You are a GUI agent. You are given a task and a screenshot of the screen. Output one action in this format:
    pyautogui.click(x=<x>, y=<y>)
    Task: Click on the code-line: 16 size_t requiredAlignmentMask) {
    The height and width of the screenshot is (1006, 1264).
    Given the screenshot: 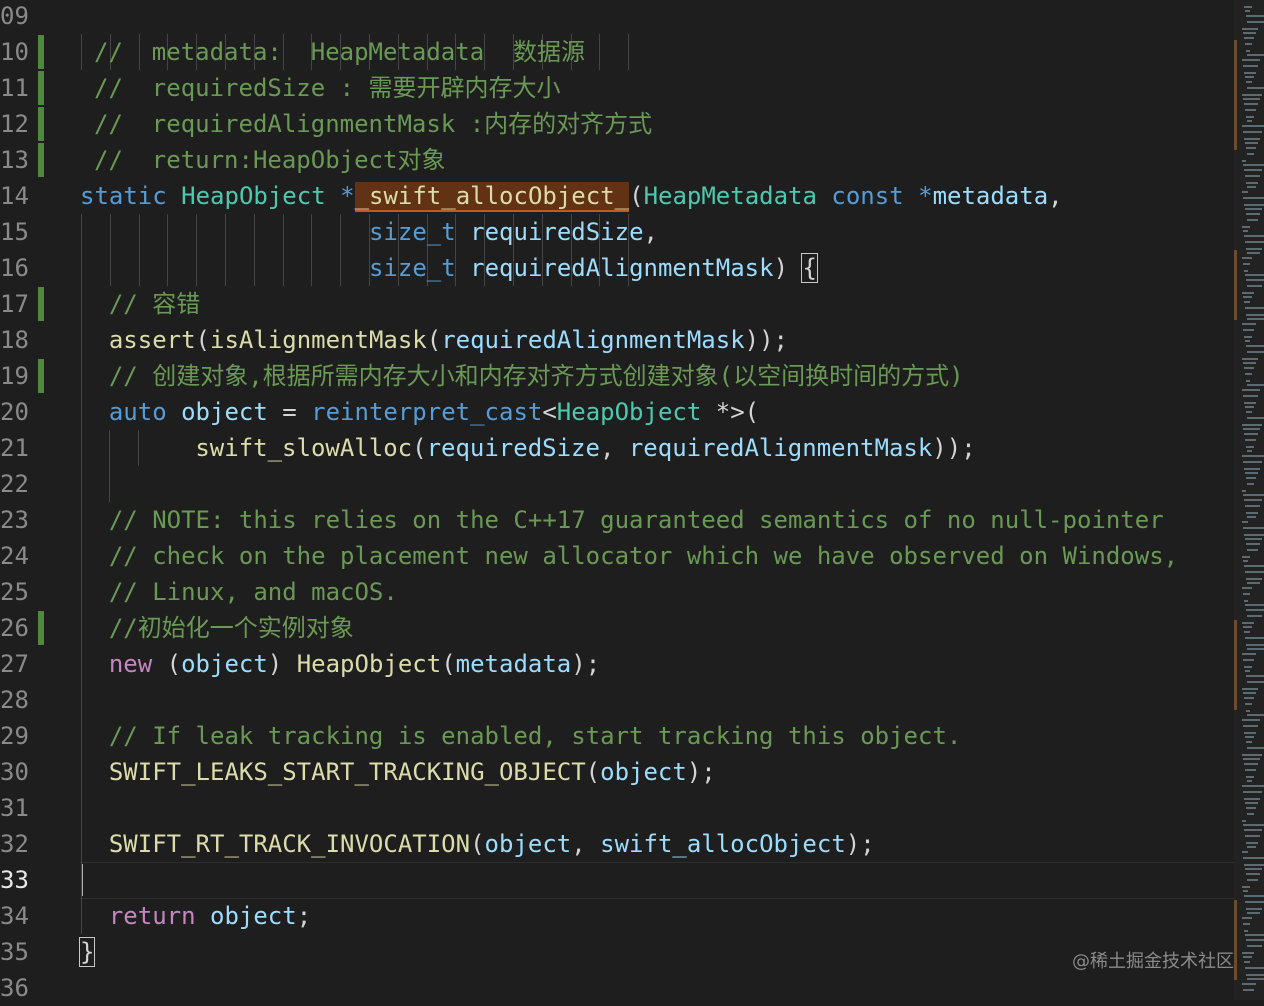 What is the action you would take?
    pyautogui.click(x=617, y=268)
    